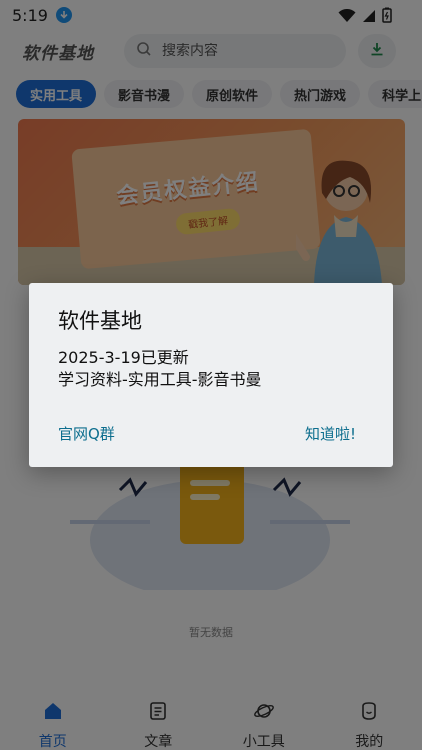 This screenshot has width=422, height=750. What do you see at coordinates (100, 321) in the screenshot?
I see `dialog-title: 软件基地` at bounding box center [100, 321].